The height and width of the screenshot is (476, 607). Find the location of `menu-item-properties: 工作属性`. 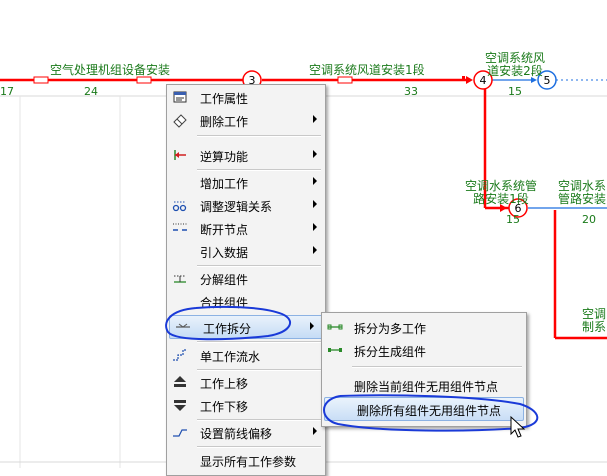

menu-item-properties: 工作属性 is located at coordinates (246, 97).